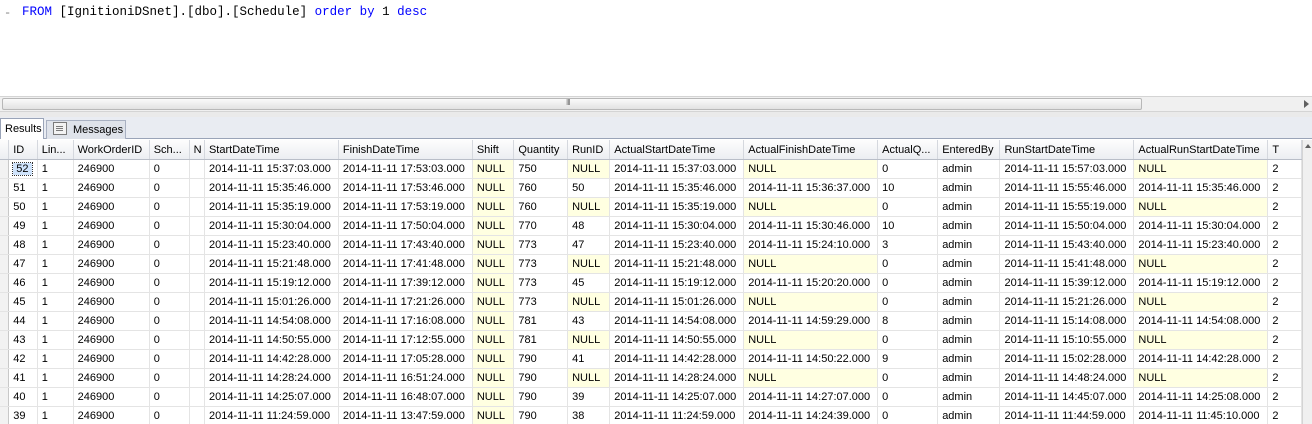  I want to click on table-cell: 2014-11-11 15:37:03.000, so click(271, 169).